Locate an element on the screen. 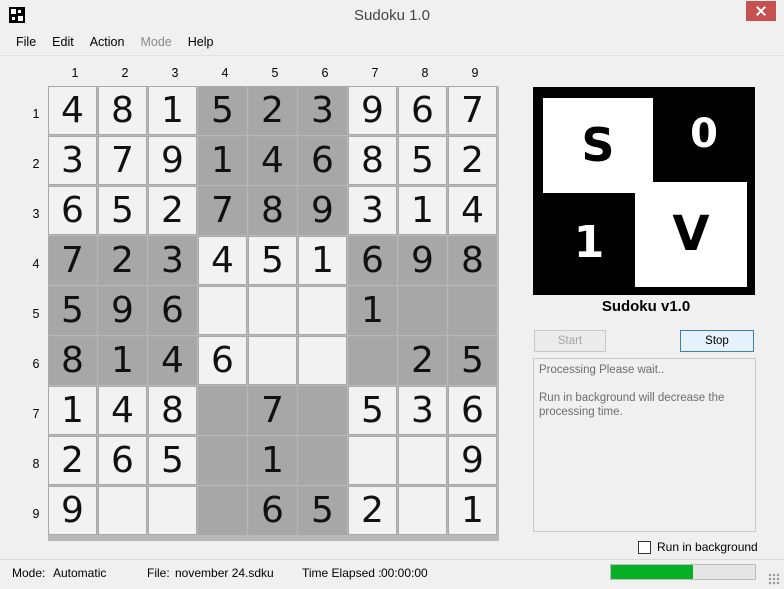 The image size is (784, 589). start-button: Start is located at coordinates (570, 341).